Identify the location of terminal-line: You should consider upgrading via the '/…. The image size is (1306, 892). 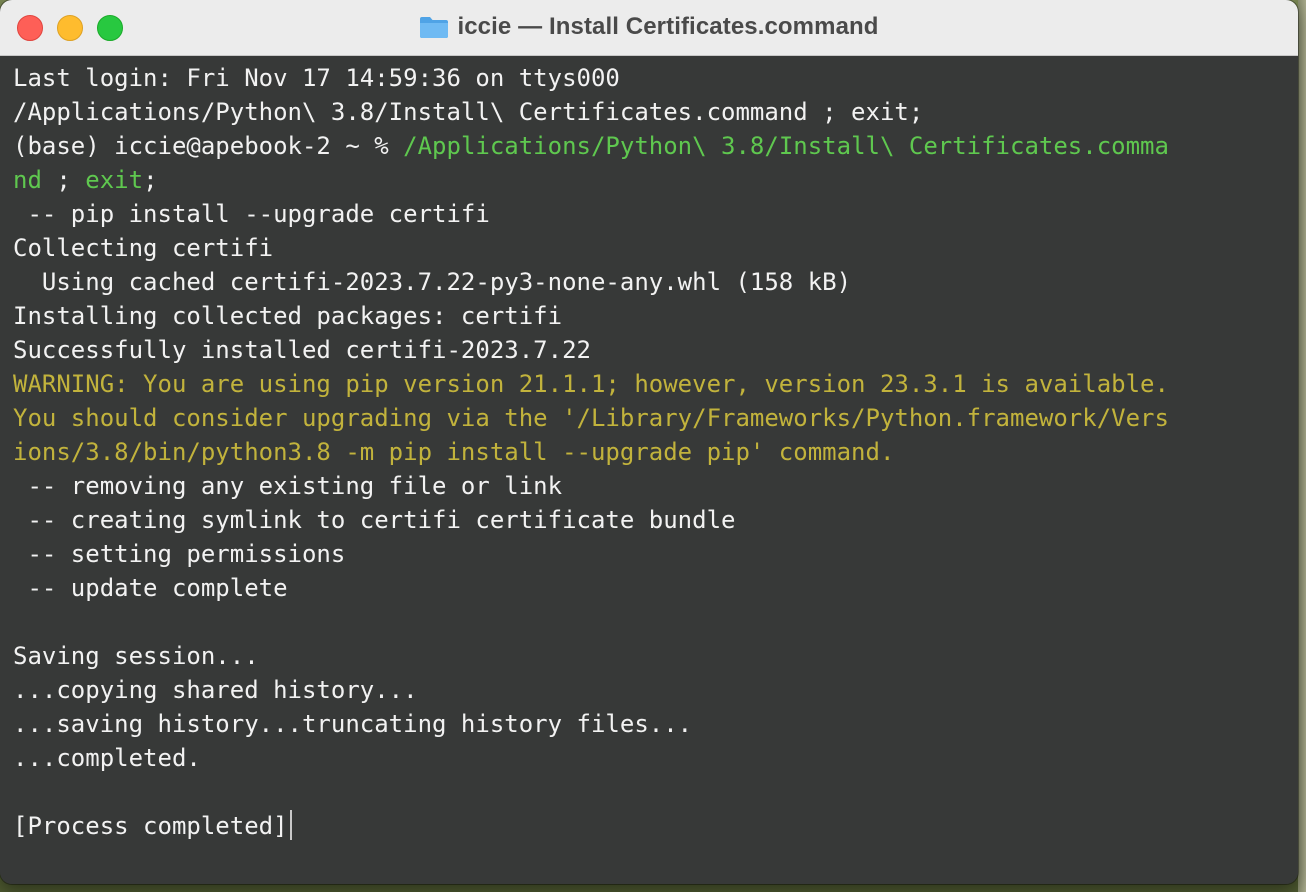
(655, 418).